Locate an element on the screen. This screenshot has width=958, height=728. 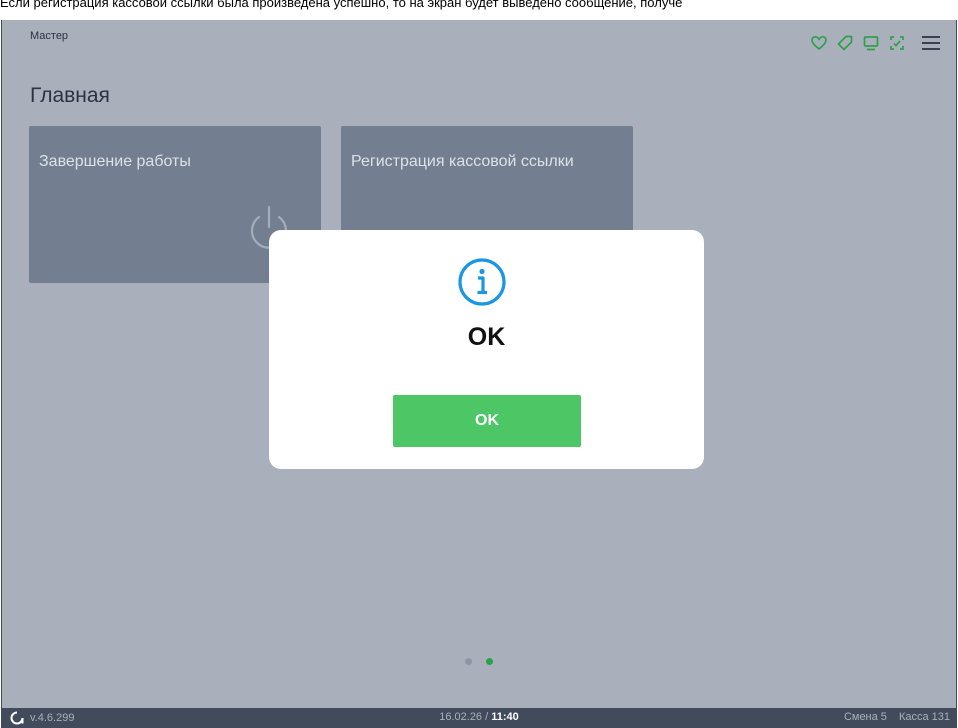
tile-label: Регистрация кассовой ссылки is located at coordinates (462, 161).